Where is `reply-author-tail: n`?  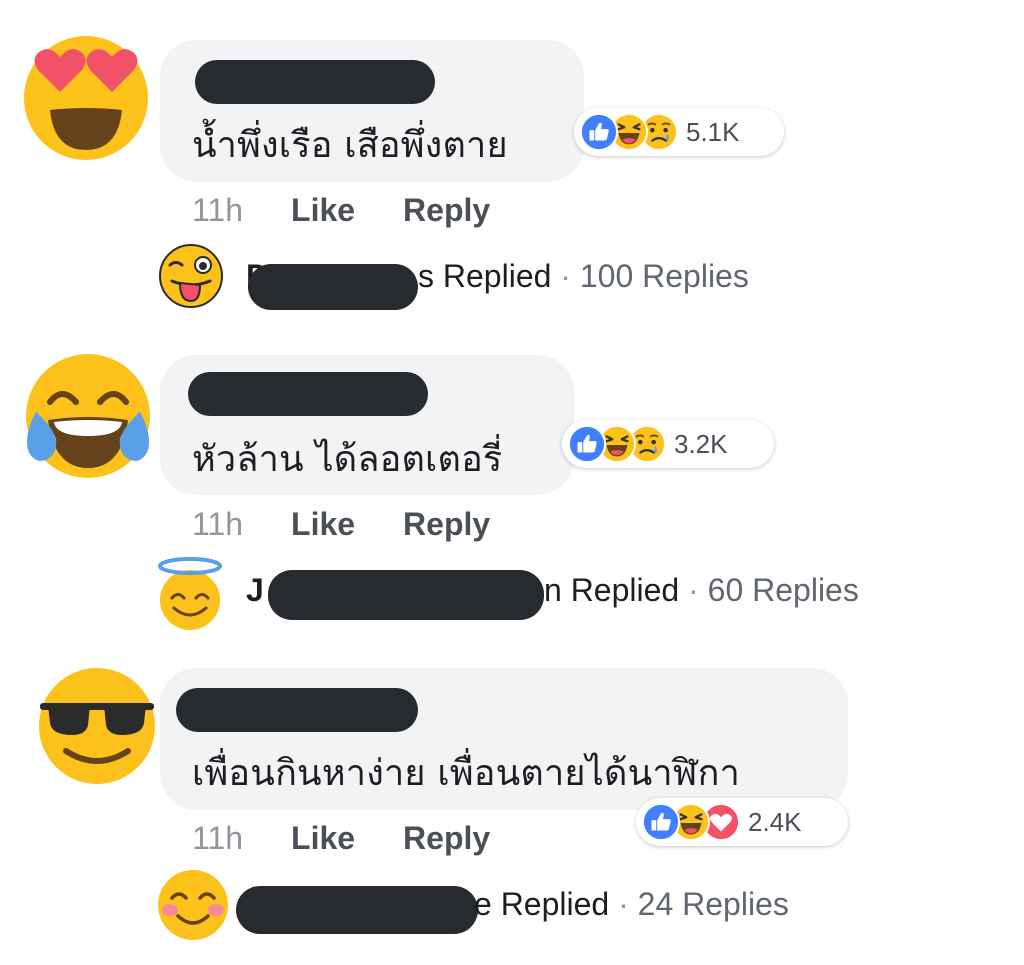
reply-author-tail: n is located at coordinates (553, 590).